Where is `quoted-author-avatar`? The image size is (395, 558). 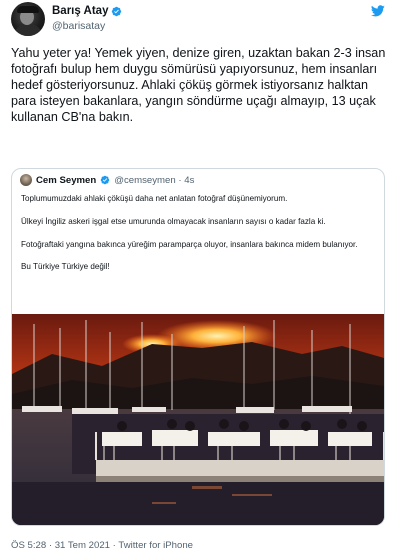
quoted-author-avatar is located at coordinates (26, 180).